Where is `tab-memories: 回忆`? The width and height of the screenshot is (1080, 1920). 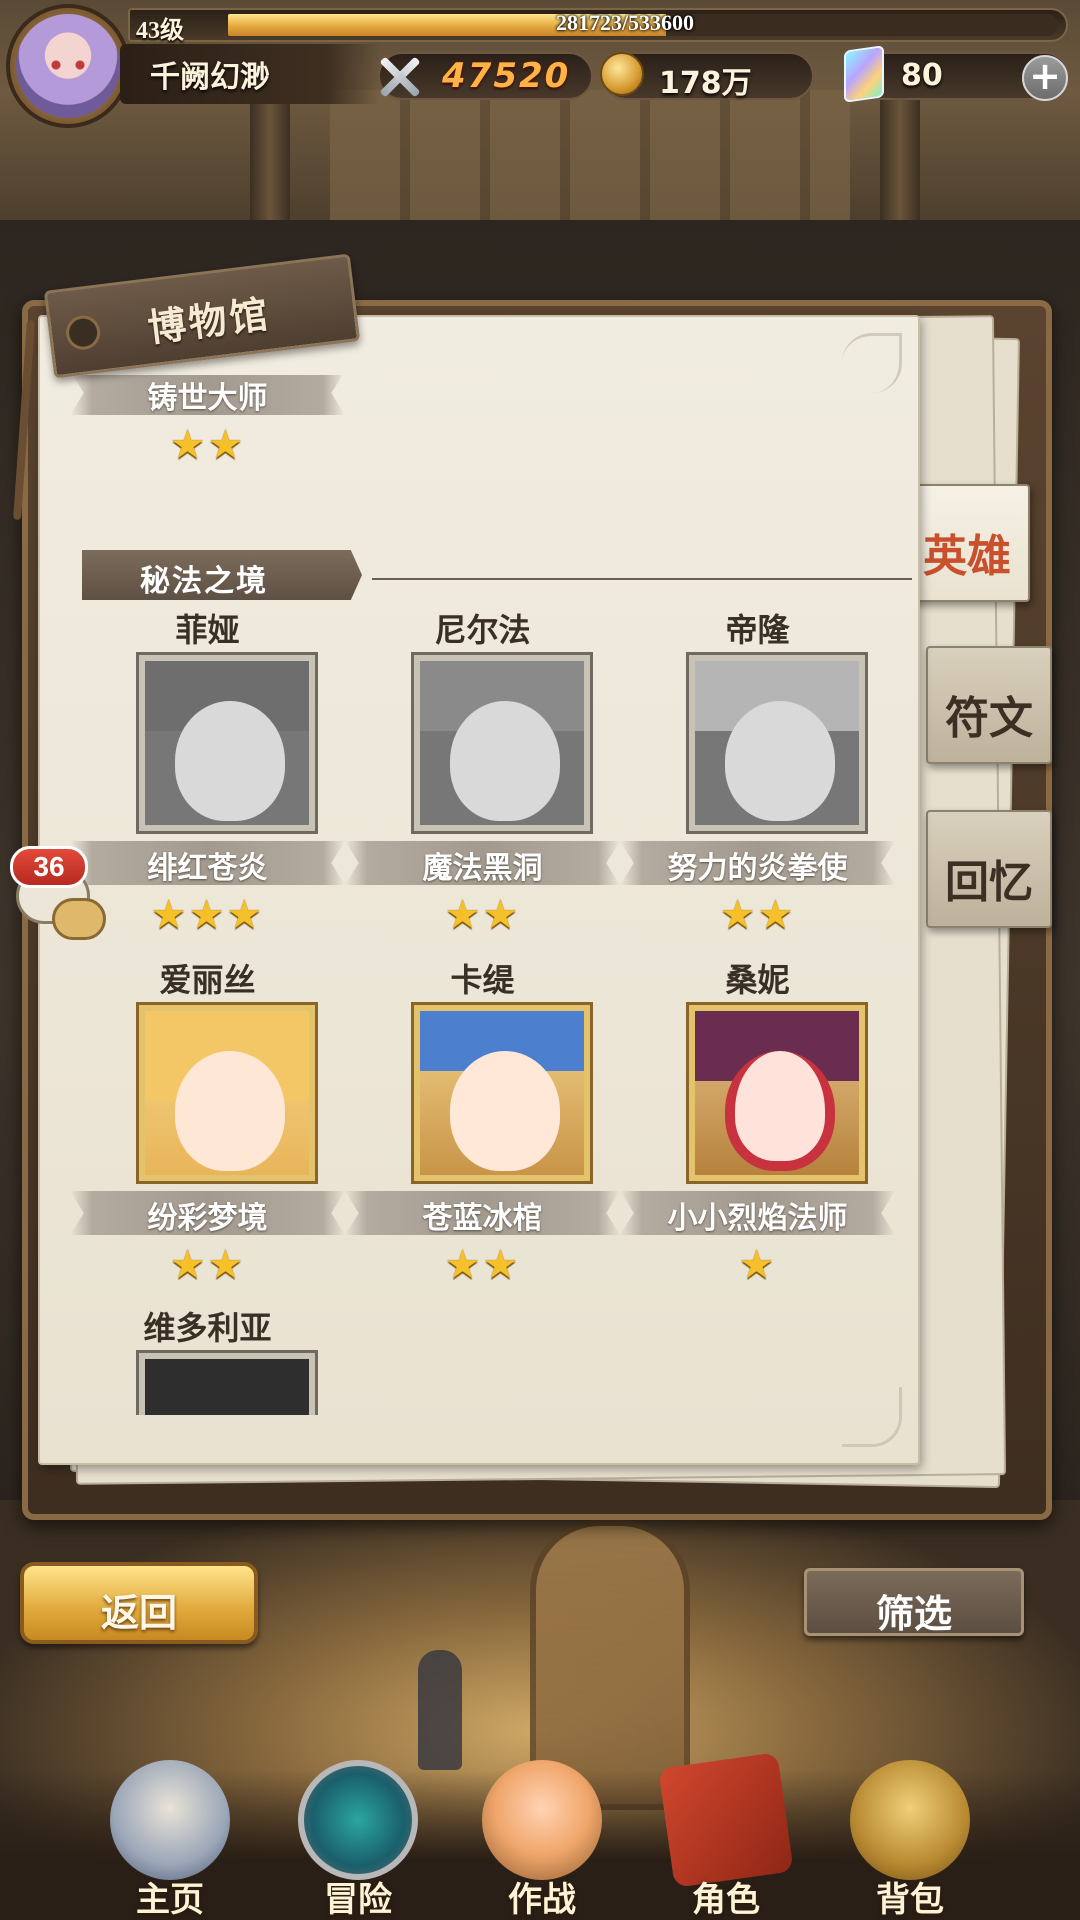
tab-memories: 回忆 is located at coordinates (989, 869).